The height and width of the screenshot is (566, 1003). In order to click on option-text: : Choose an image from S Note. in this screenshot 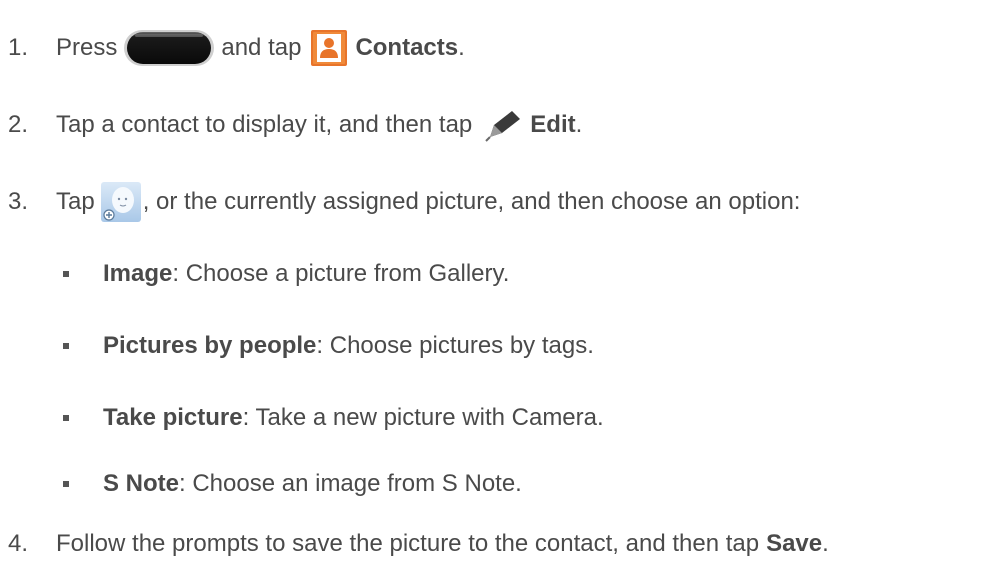, I will do `click(350, 483)`.